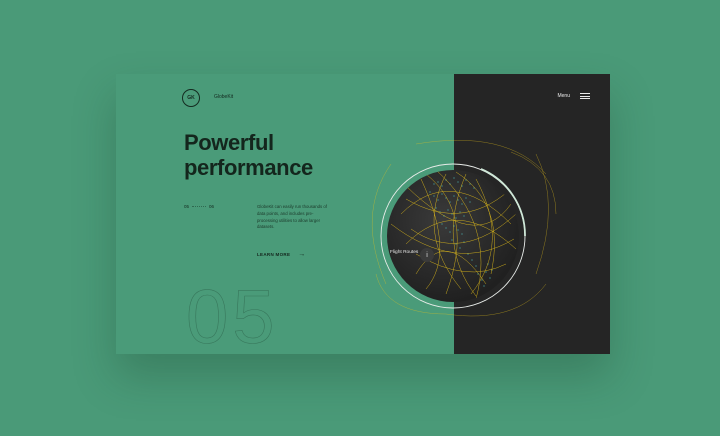 This screenshot has width=720, height=436. Describe the element at coordinates (453, 236) in the screenshot. I see `globe-sphere` at that location.